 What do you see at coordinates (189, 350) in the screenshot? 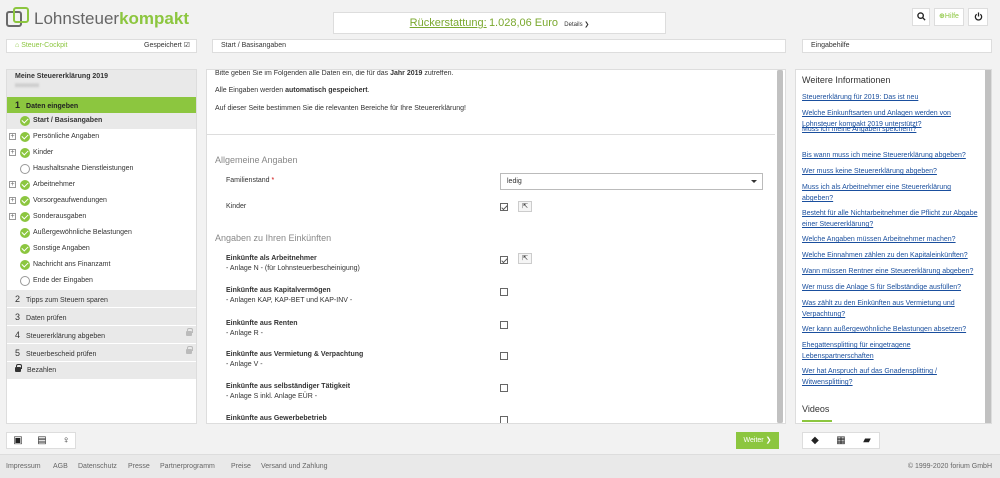
I see `lock-icon` at bounding box center [189, 350].